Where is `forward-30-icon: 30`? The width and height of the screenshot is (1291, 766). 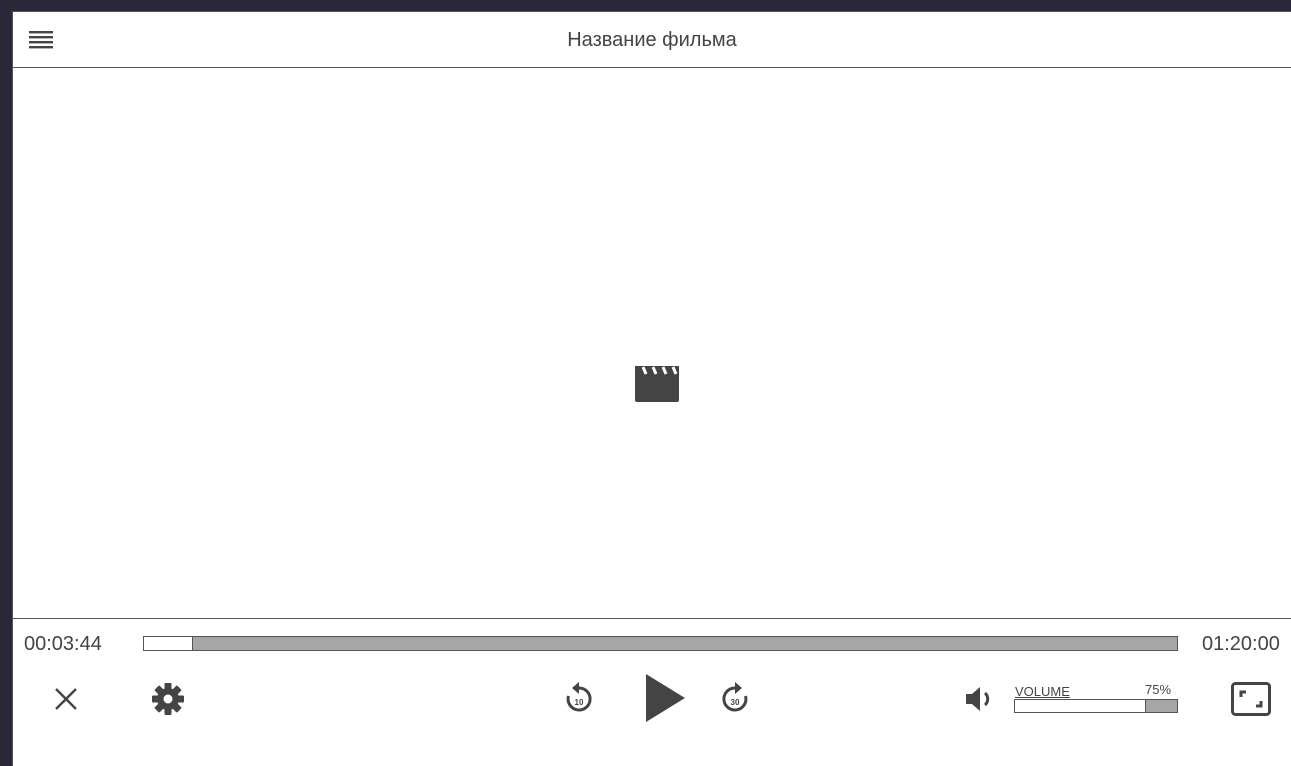 forward-30-icon: 30 is located at coordinates (735, 697).